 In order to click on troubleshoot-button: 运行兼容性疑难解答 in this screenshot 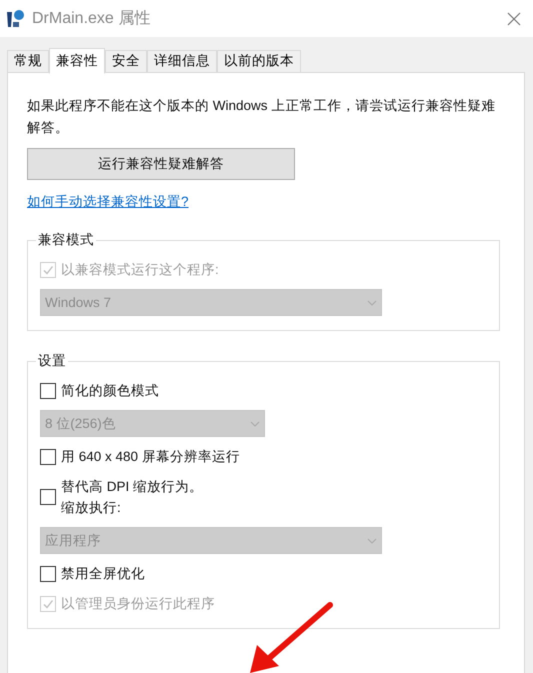, I will do `click(161, 164)`.